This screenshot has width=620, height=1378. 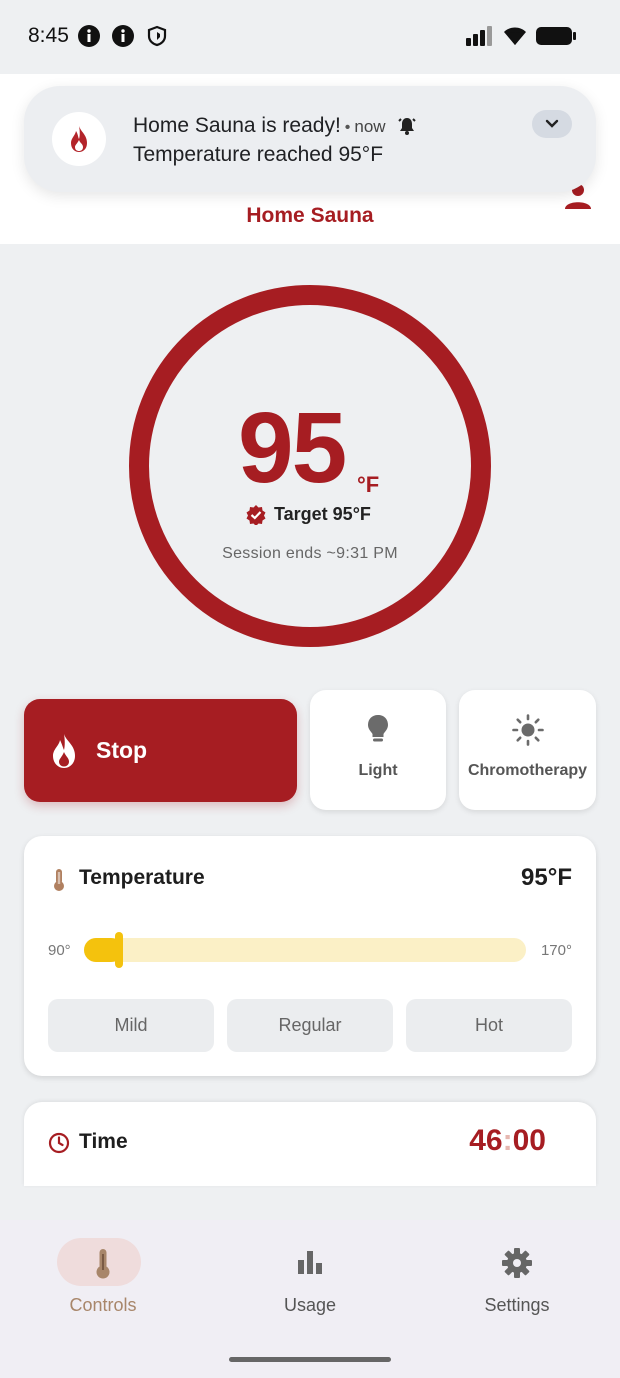 What do you see at coordinates (517, 1305) in the screenshot?
I see `nav-label-settings: Settings` at bounding box center [517, 1305].